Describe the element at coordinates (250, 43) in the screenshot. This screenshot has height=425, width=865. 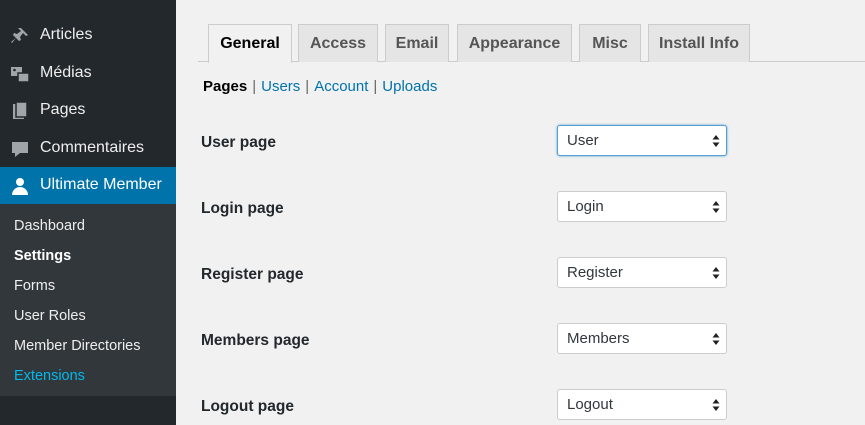
I see `tab-general: General` at that location.